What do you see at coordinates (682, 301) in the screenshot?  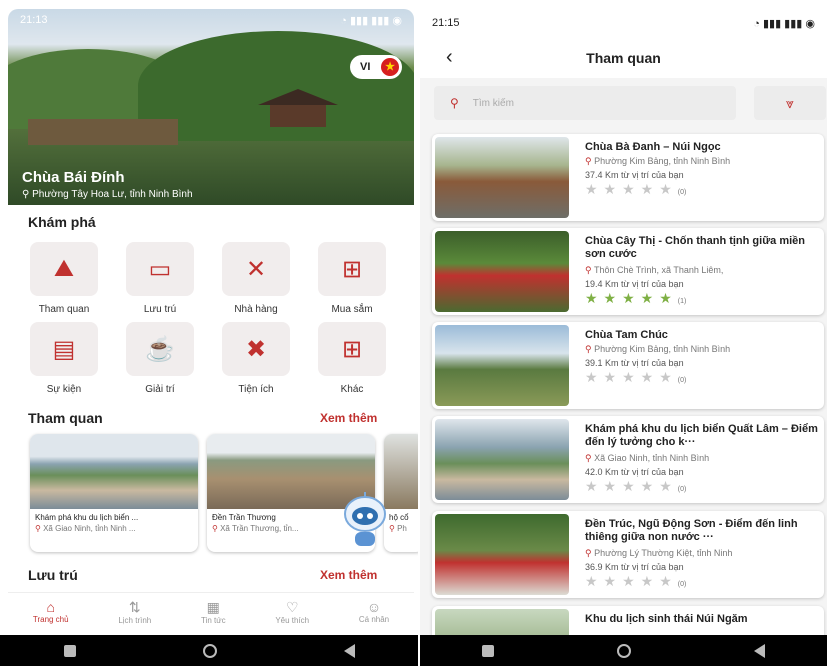 I see `rating-count: (1)` at bounding box center [682, 301].